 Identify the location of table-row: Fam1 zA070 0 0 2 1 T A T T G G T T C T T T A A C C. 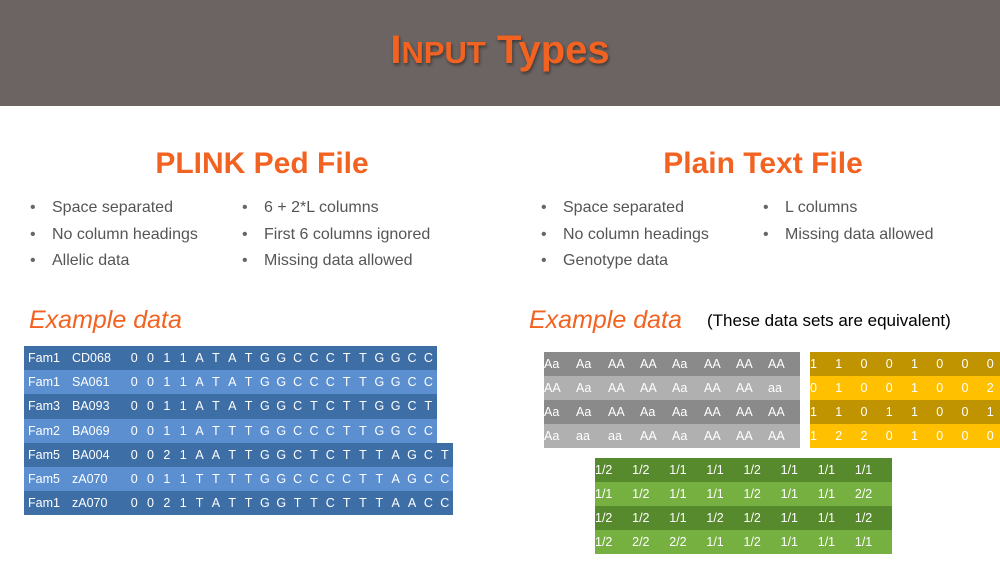
(238, 503).